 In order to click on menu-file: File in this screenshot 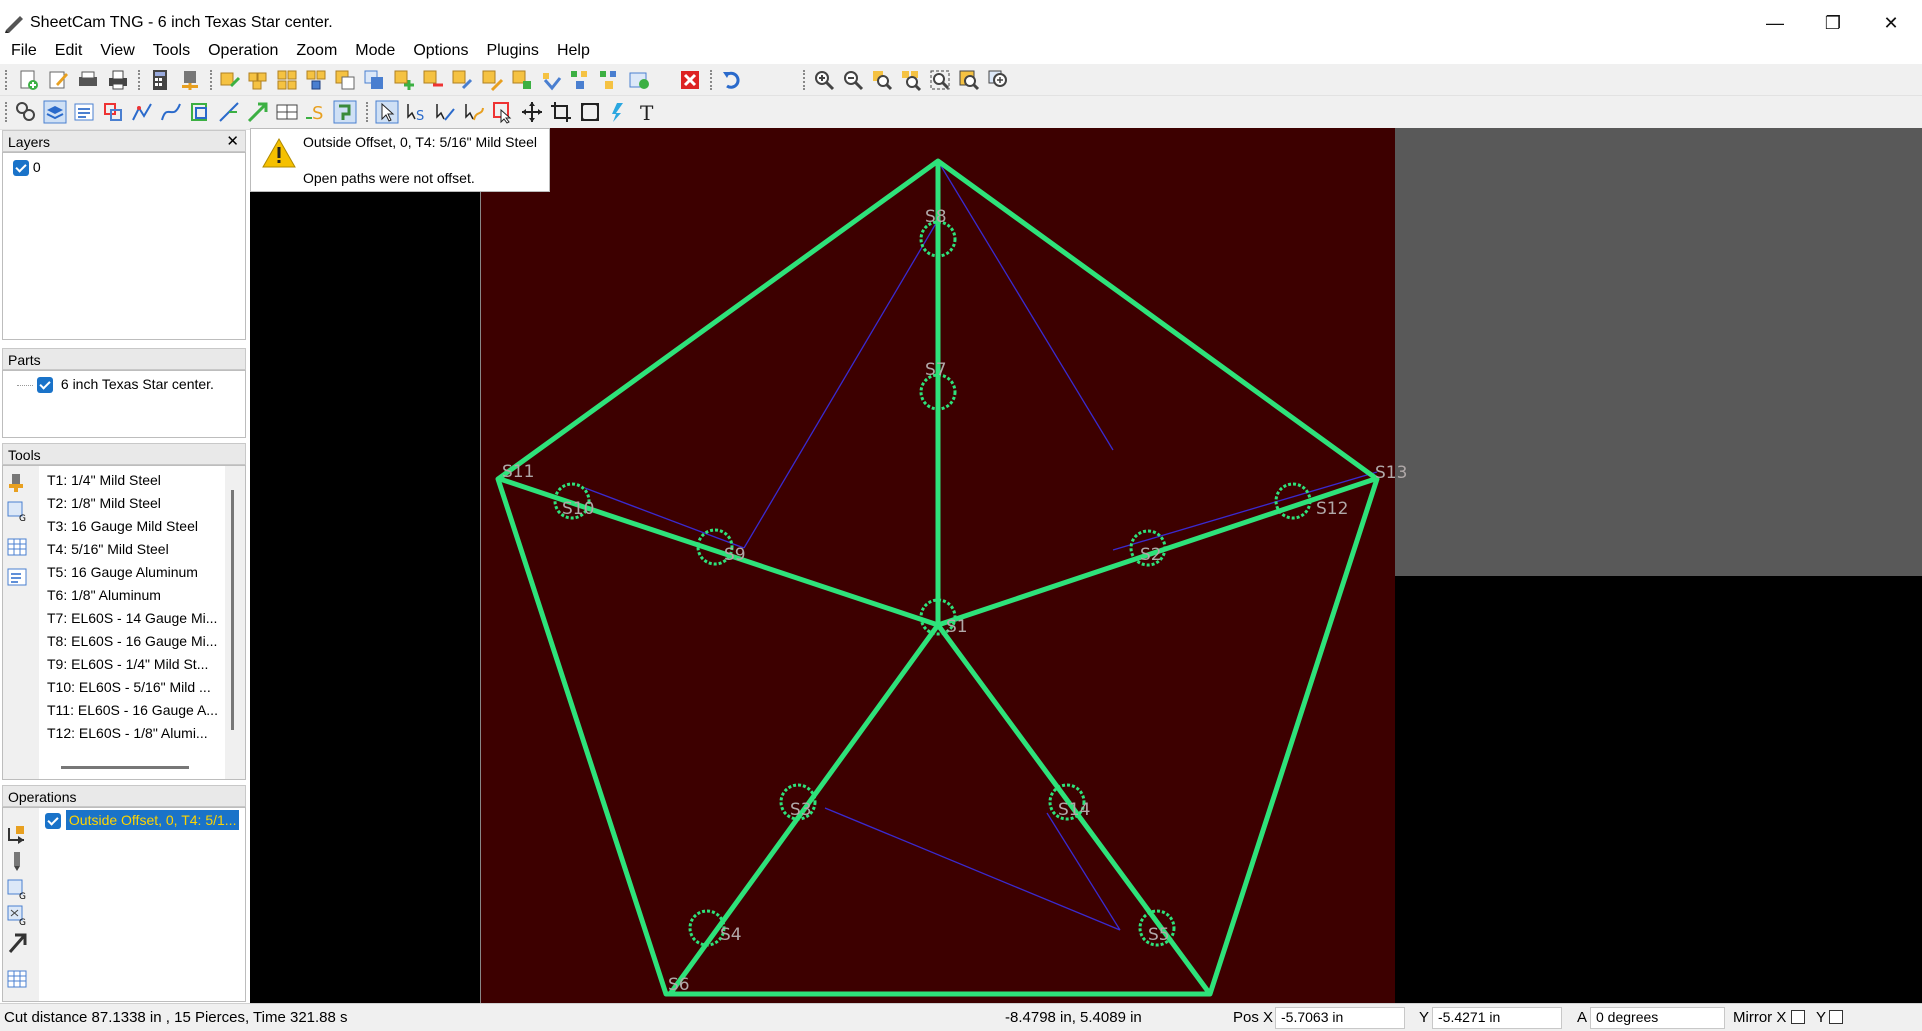, I will do `click(24, 51)`.